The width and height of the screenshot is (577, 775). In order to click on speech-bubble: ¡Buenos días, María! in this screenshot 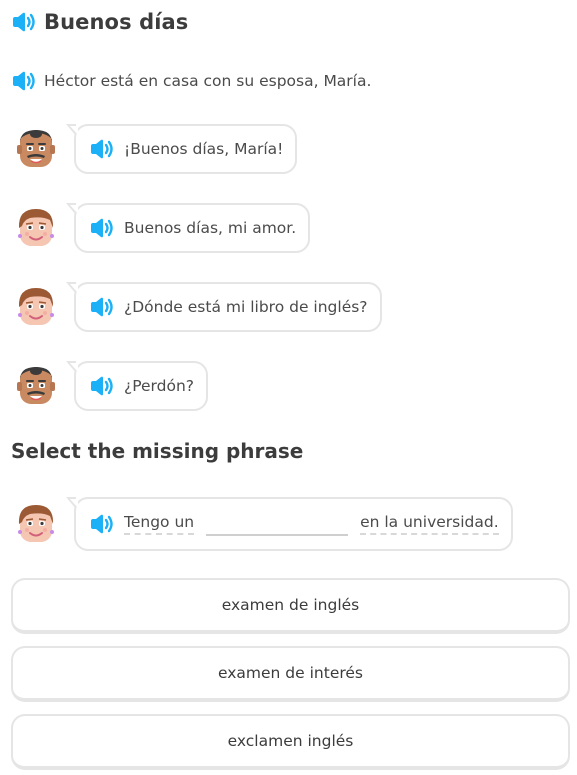, I will do `click(181, 149)`.